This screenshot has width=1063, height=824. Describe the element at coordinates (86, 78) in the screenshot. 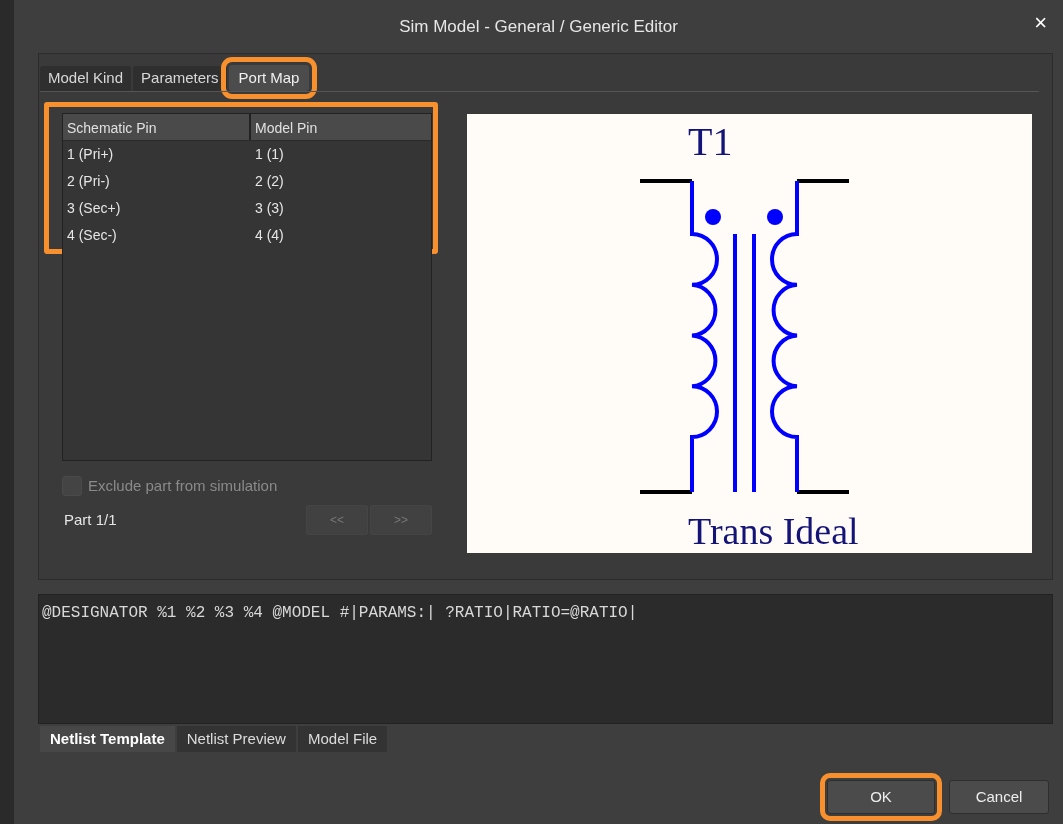

I see `tab: Model Kind` at that location.